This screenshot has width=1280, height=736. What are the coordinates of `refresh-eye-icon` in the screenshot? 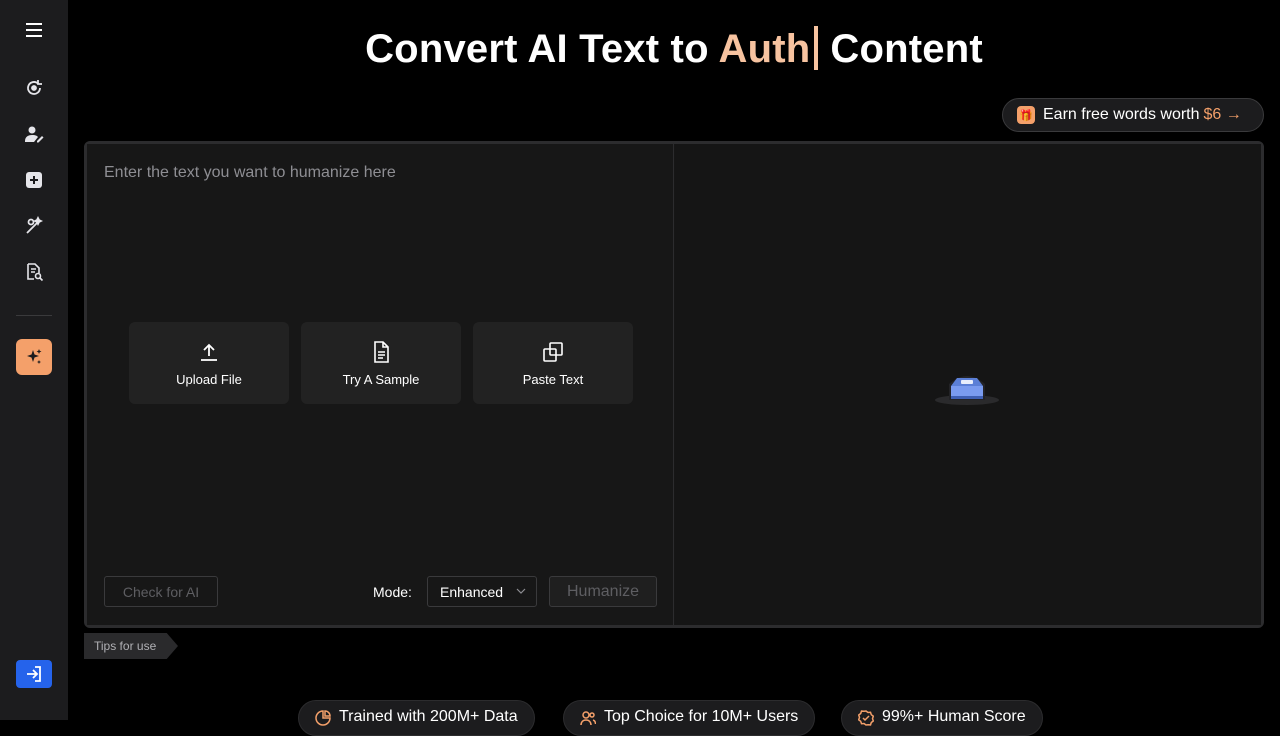 It's located at (34, 87).